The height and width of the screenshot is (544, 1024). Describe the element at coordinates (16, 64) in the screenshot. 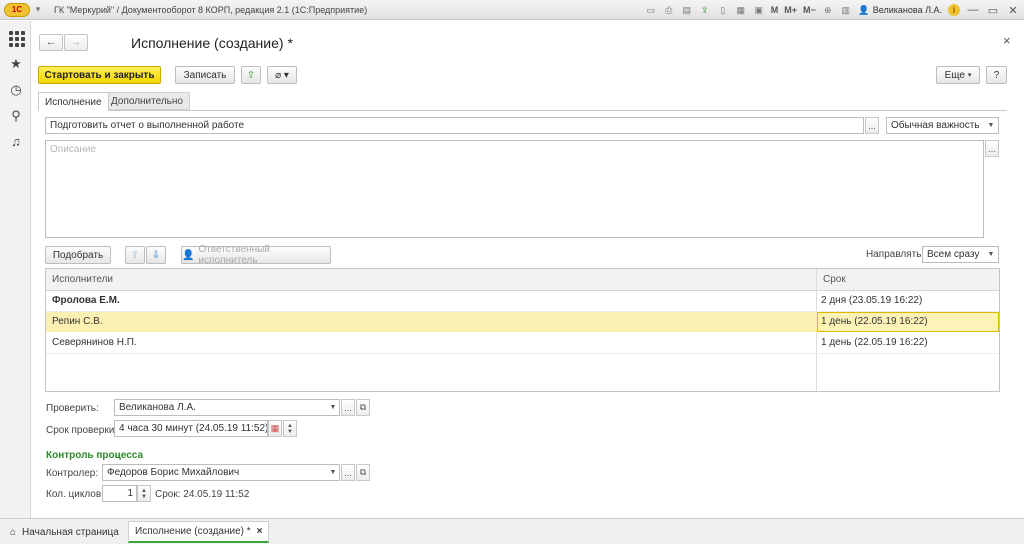

I see `favorites-star-icon: ★` at that location.